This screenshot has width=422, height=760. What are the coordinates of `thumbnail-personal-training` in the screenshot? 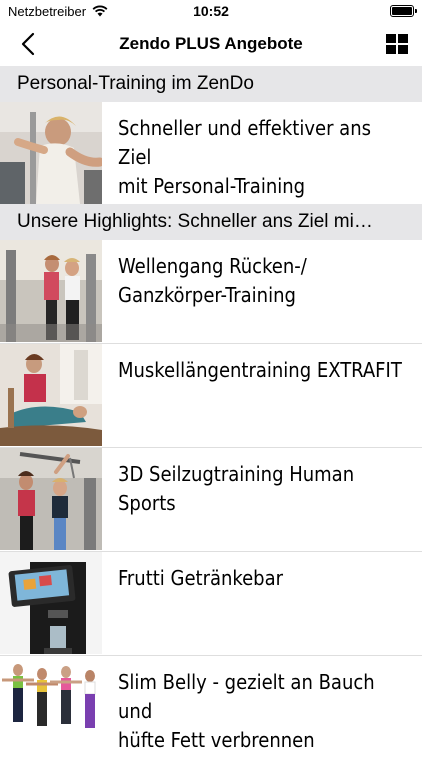 It's located at (51, 153).